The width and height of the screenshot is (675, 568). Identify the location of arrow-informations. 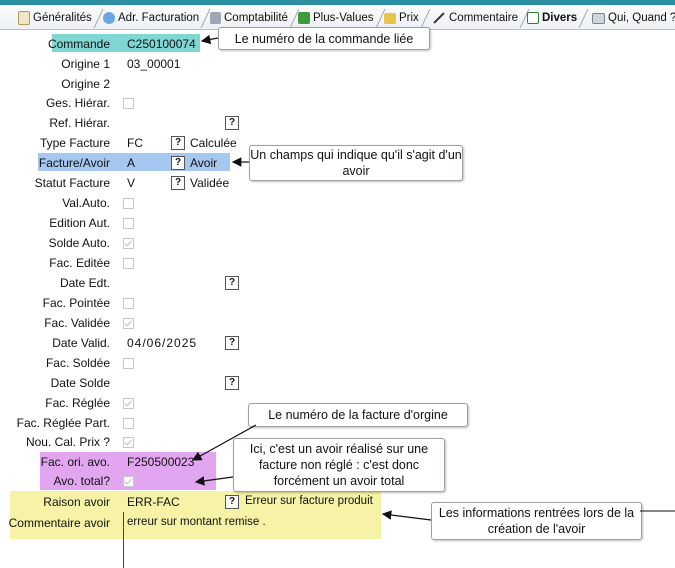
(406, 515).